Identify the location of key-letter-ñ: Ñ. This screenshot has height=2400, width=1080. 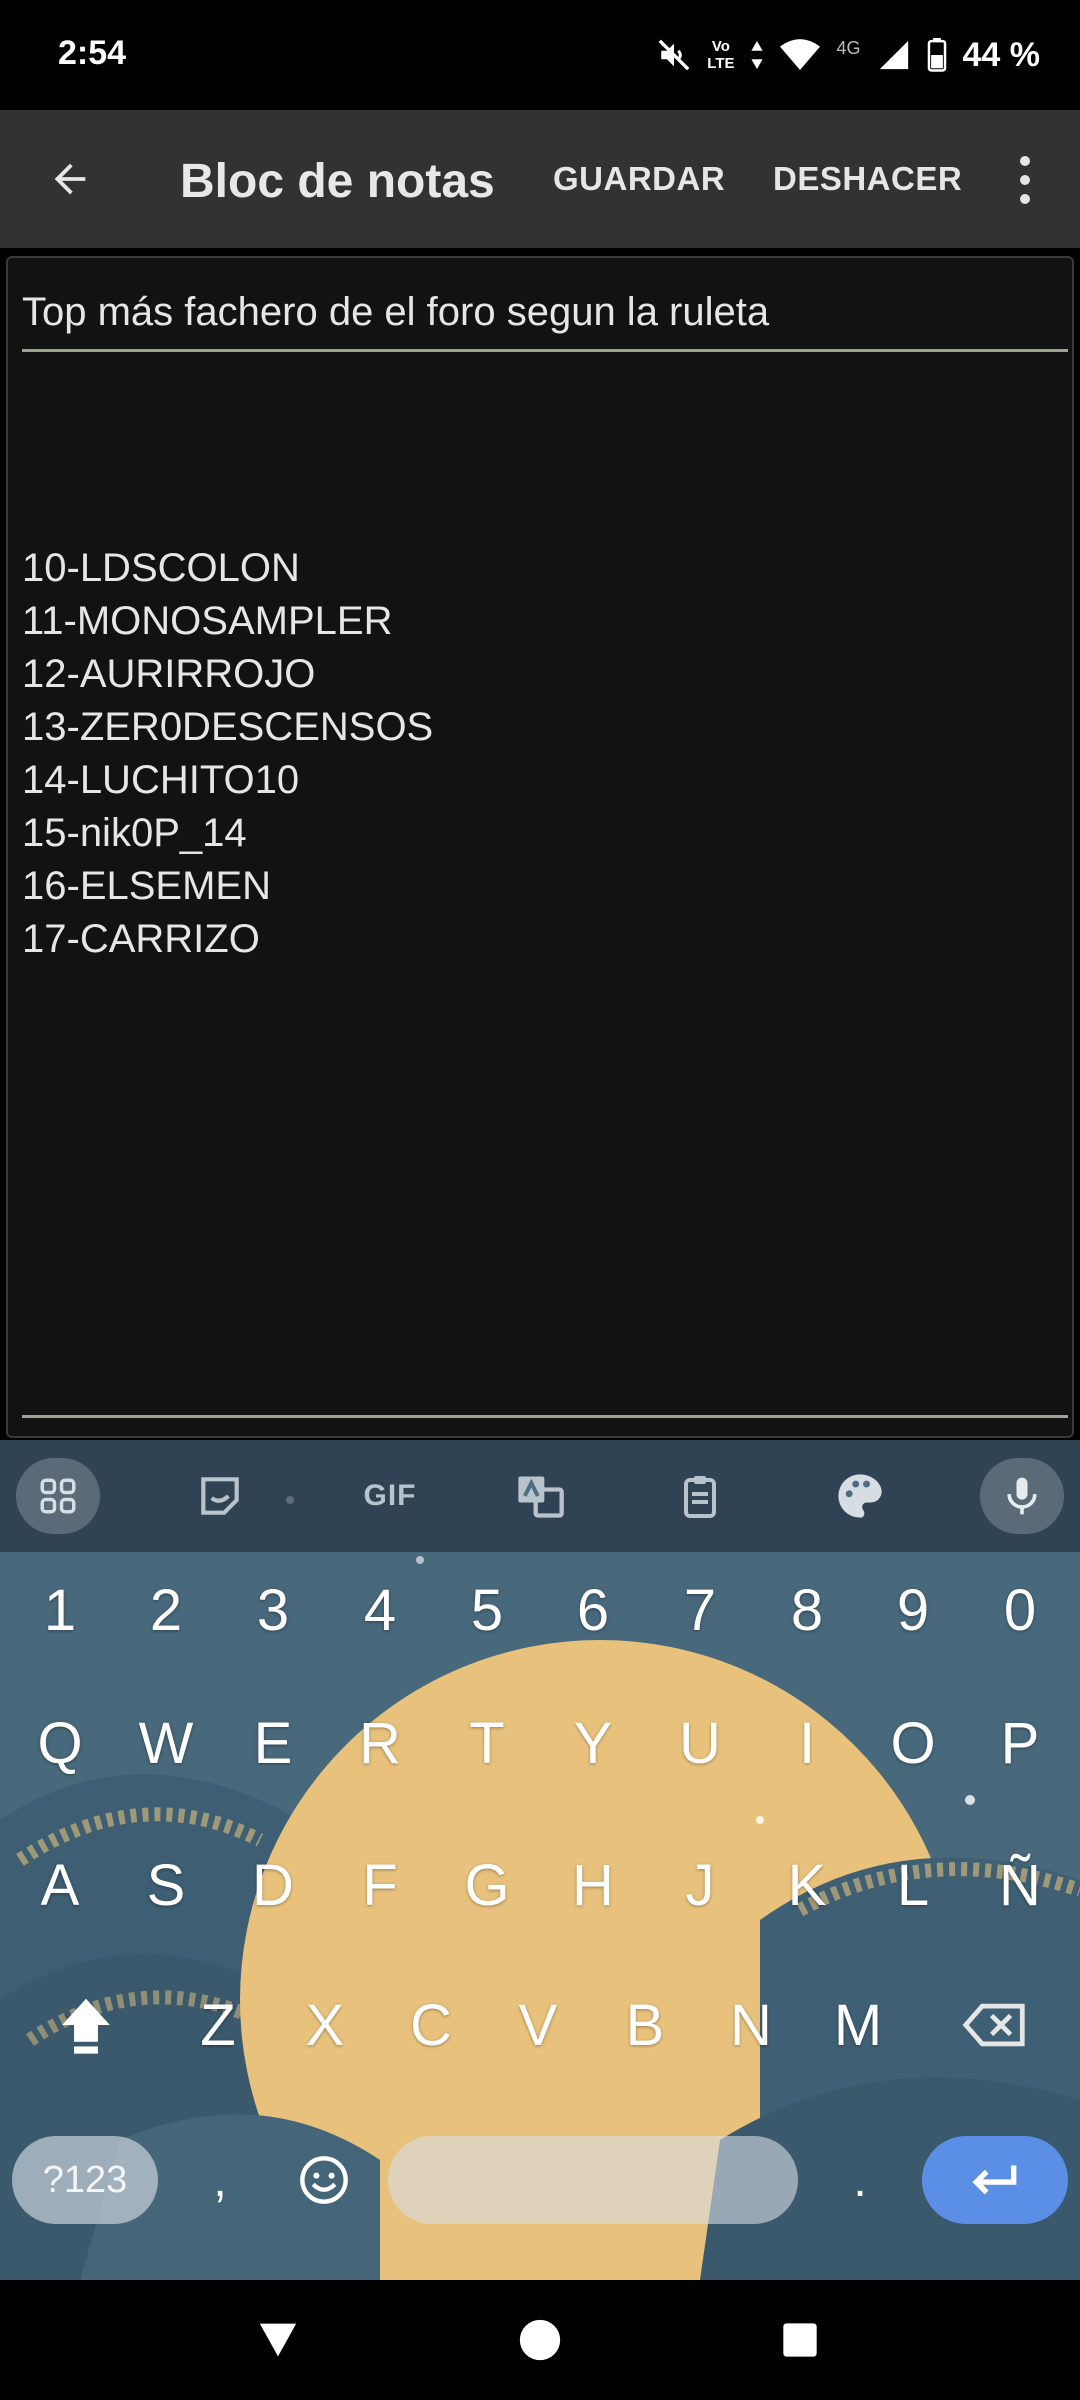
(1020, 1885).